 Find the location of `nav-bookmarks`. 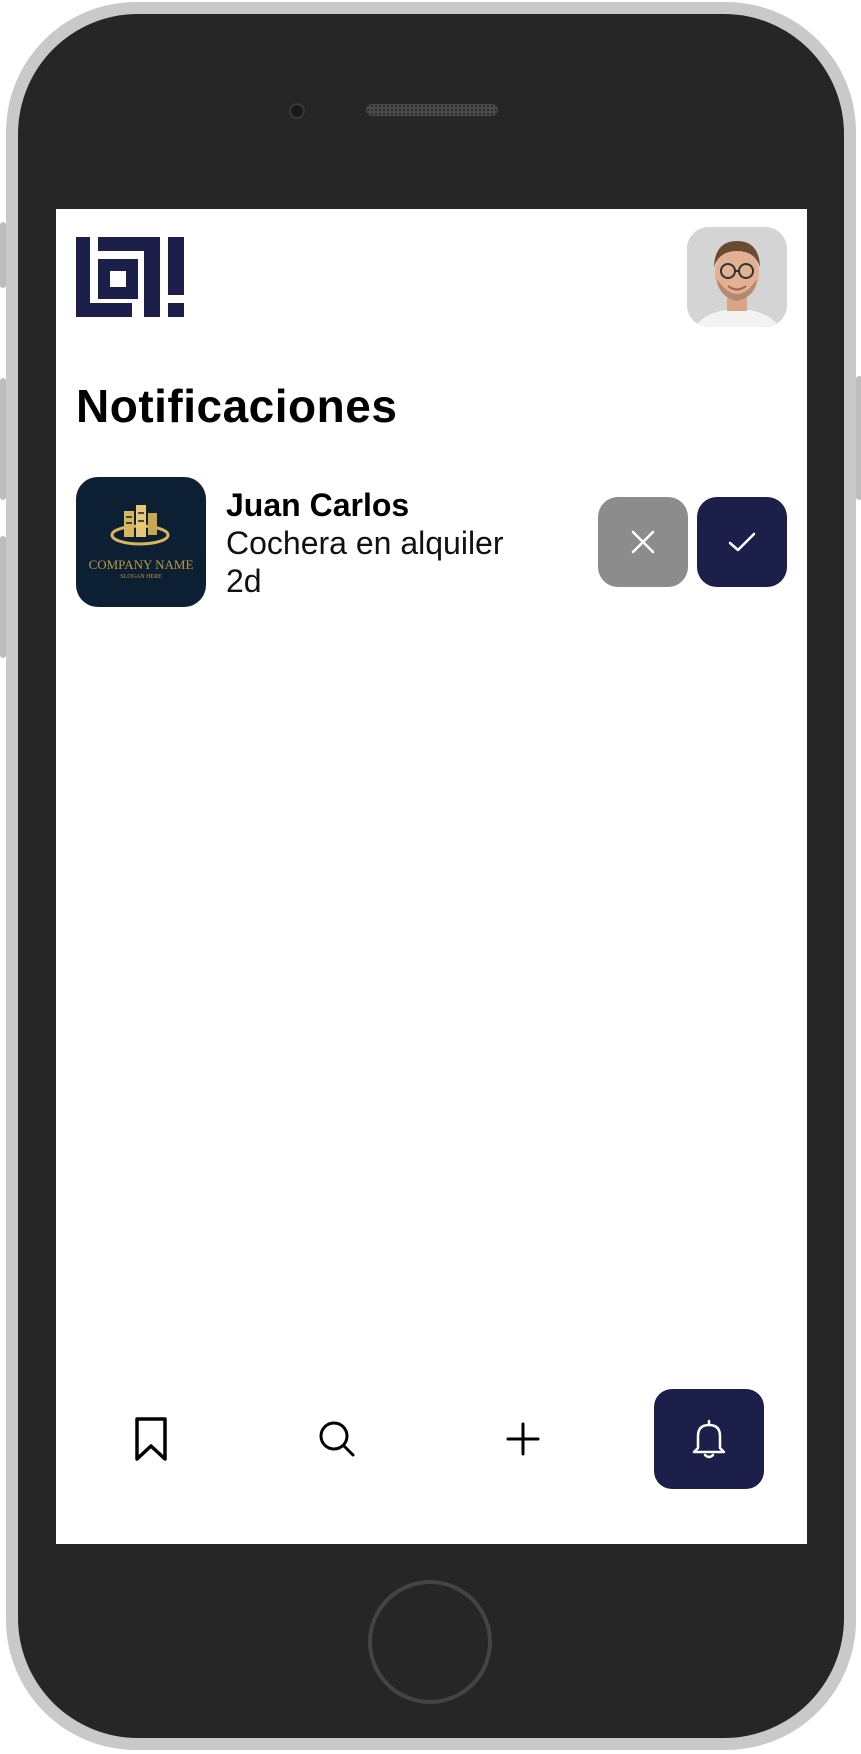

nav-bookmarks is located at coordinates (151, 1439).